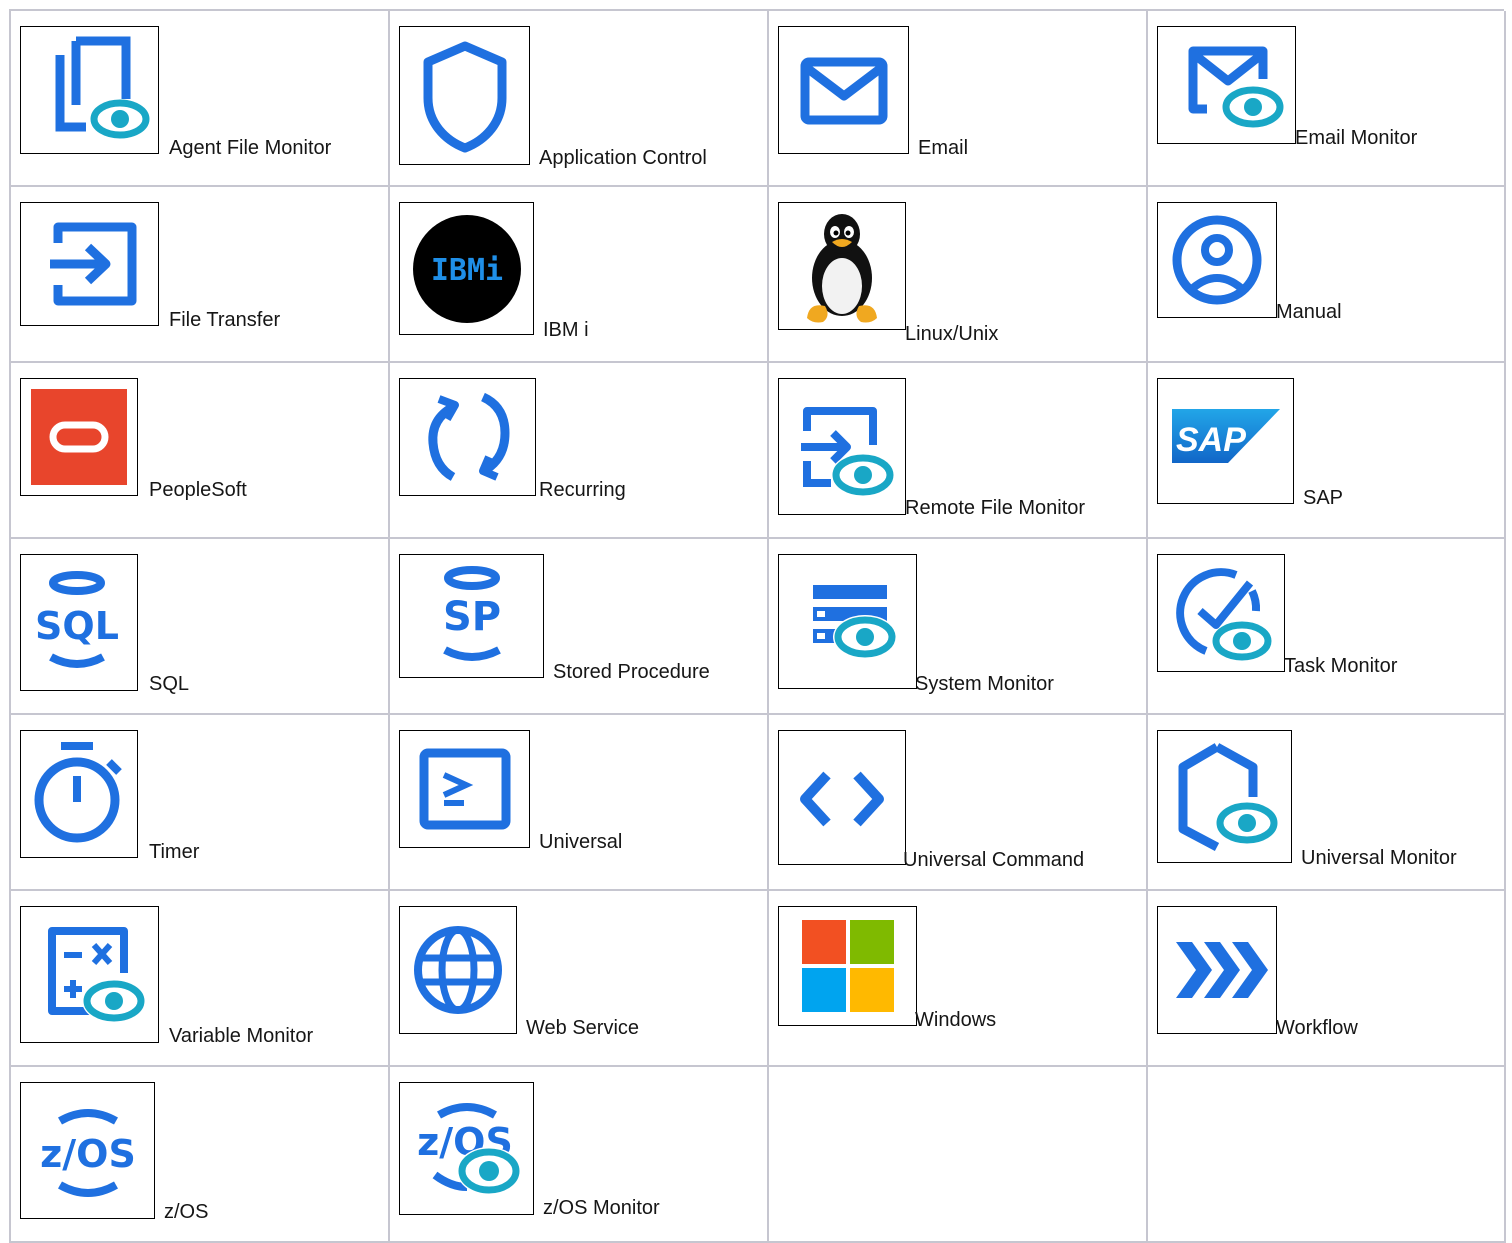  I want to click on task-cell-workflow: Workflow, so click(1327, 979).